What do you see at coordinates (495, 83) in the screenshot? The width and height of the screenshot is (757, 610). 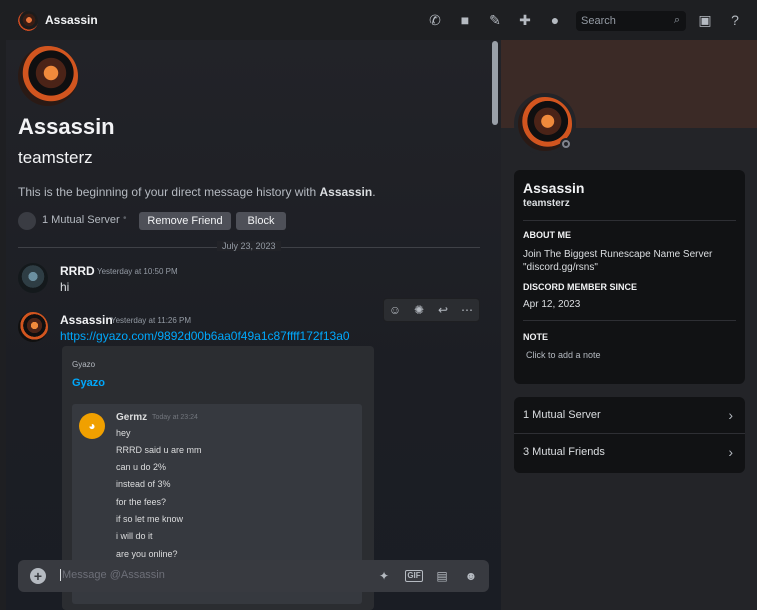 I see `chat-scrollbar` at bounding box center [495, 83].